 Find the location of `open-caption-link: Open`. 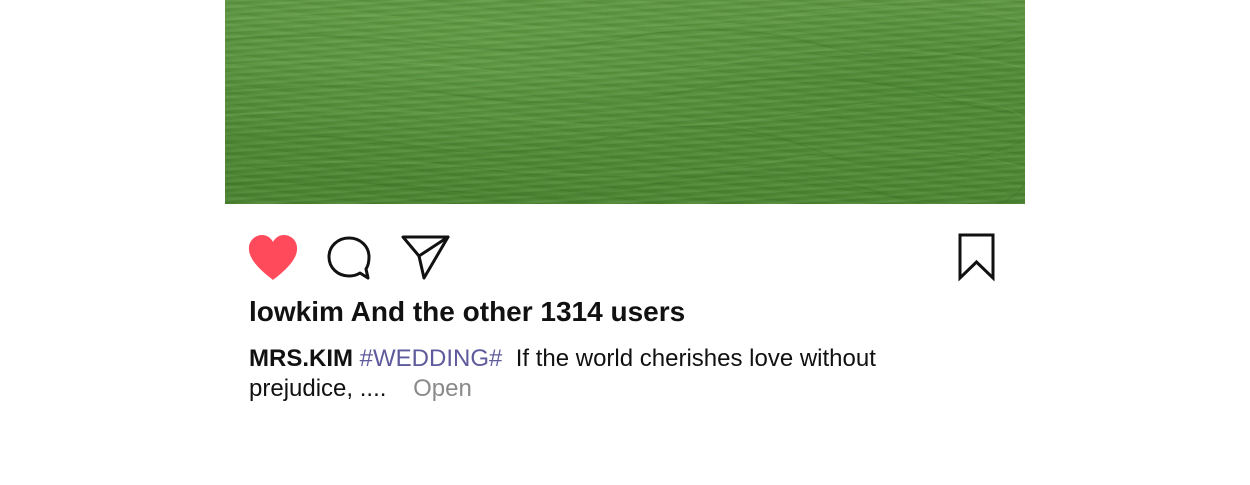

open-caption-link: Open is located at coordinates (442, 388).